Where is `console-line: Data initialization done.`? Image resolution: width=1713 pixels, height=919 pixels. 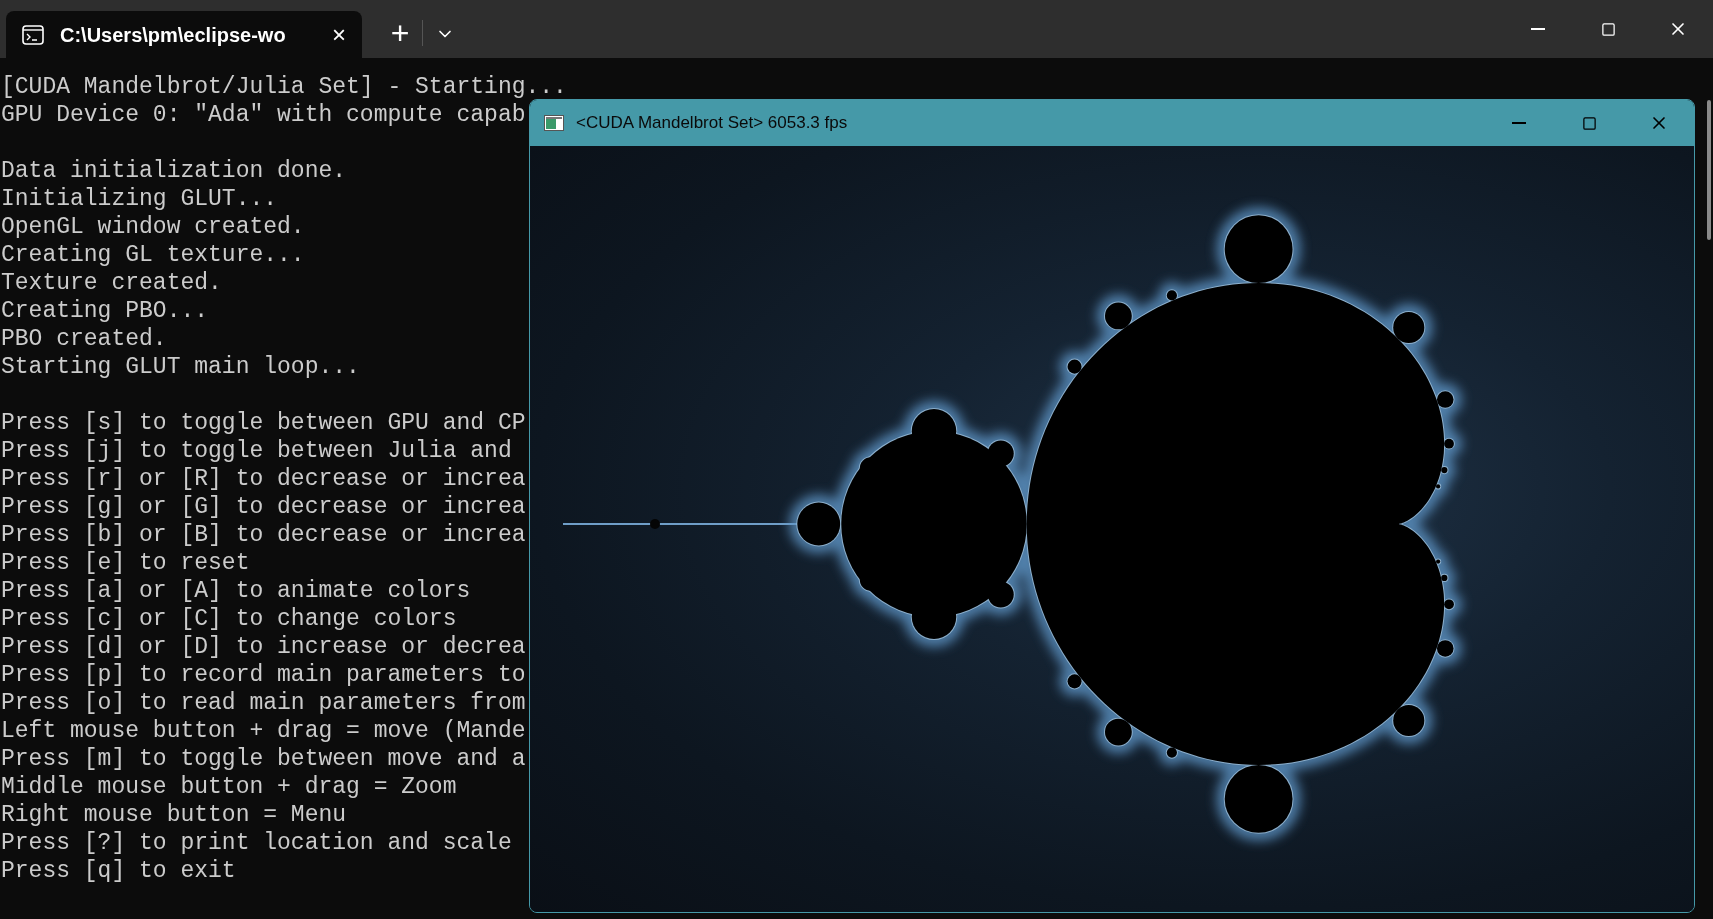
console-line: Data initialization done. is located at coordinates (174, 171).